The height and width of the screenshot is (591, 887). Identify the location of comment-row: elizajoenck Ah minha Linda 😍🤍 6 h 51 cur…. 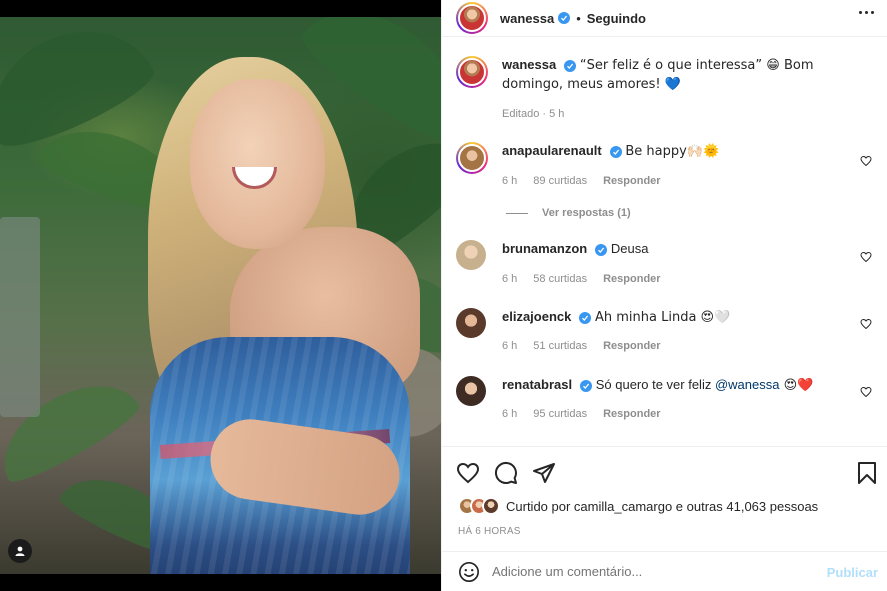
(666, 338).